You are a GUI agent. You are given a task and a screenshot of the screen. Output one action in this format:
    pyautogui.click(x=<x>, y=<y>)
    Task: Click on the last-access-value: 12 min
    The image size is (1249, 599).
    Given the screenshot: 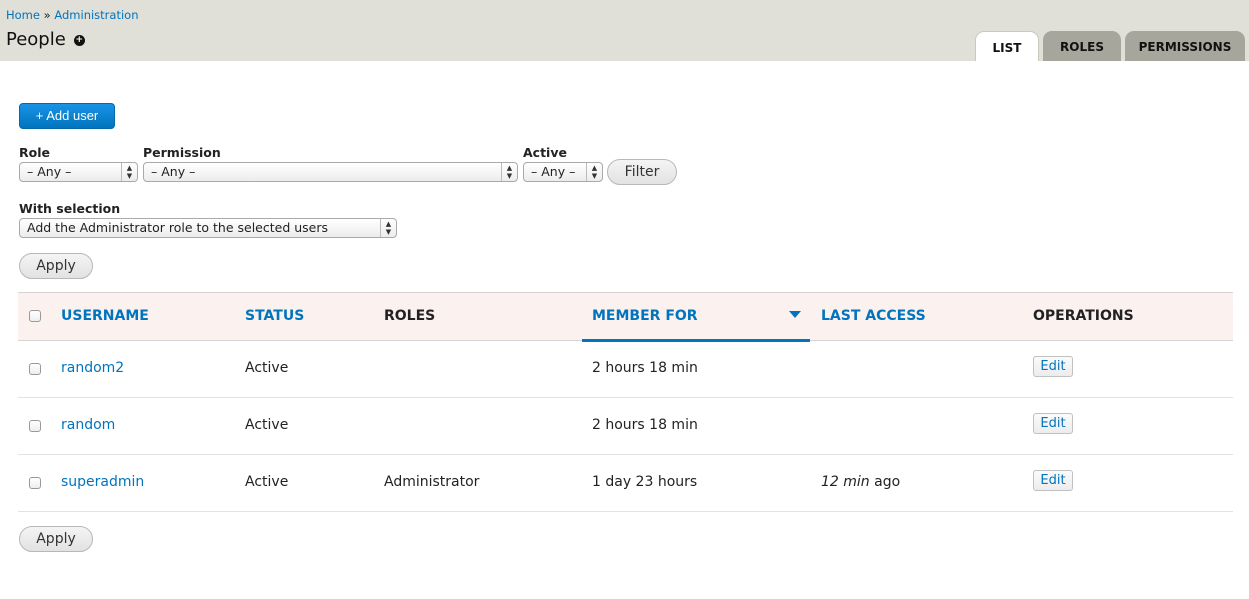 What is the action you would take?
    pyautogui.click(x=845, y=482)
    